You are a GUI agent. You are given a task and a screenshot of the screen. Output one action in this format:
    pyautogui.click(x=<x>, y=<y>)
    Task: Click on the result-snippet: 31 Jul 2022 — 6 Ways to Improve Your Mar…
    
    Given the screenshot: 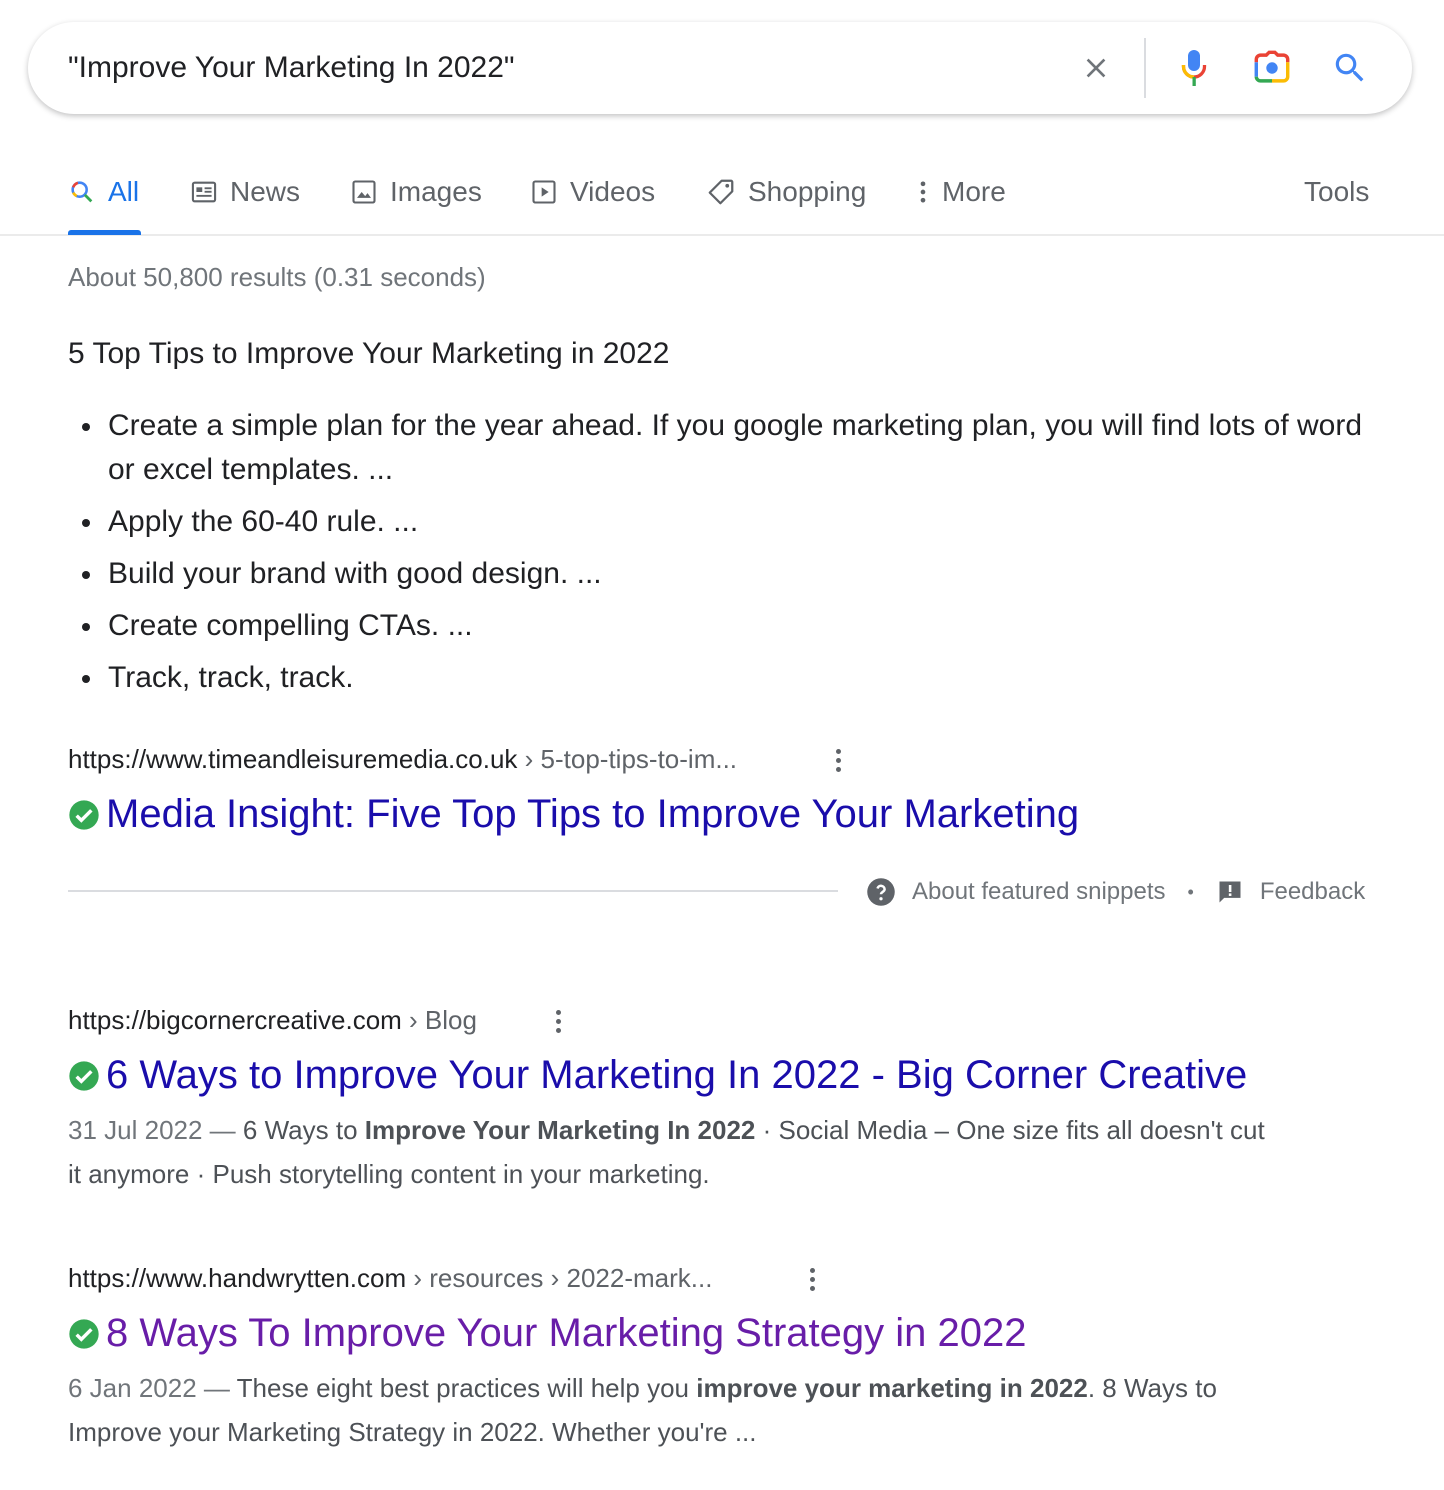 What is the action you would take?
    pyautogui.click(x=668, y=1152)
    